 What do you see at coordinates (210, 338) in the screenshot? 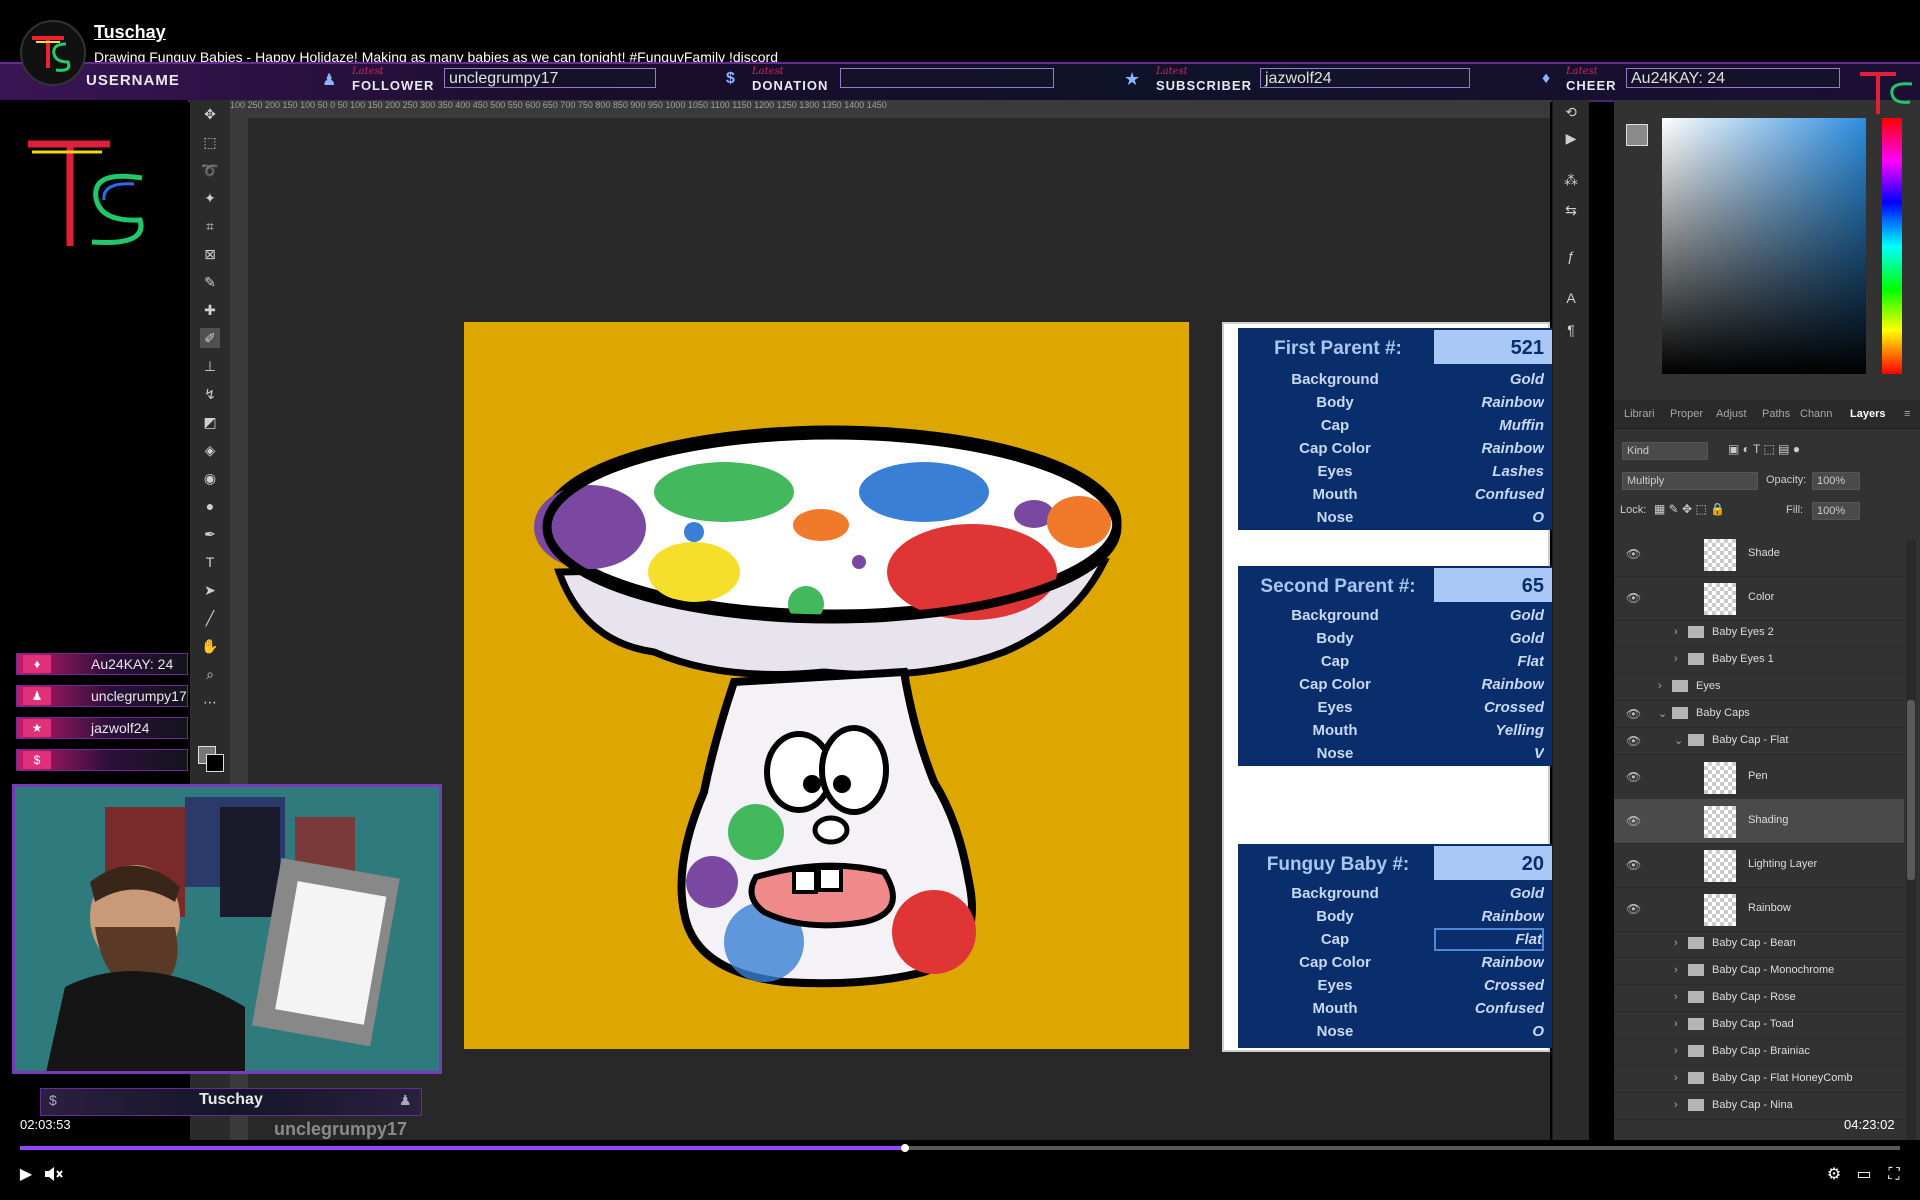
I see `brush-tool-icon: ✐` at bounding box center [210, 338].